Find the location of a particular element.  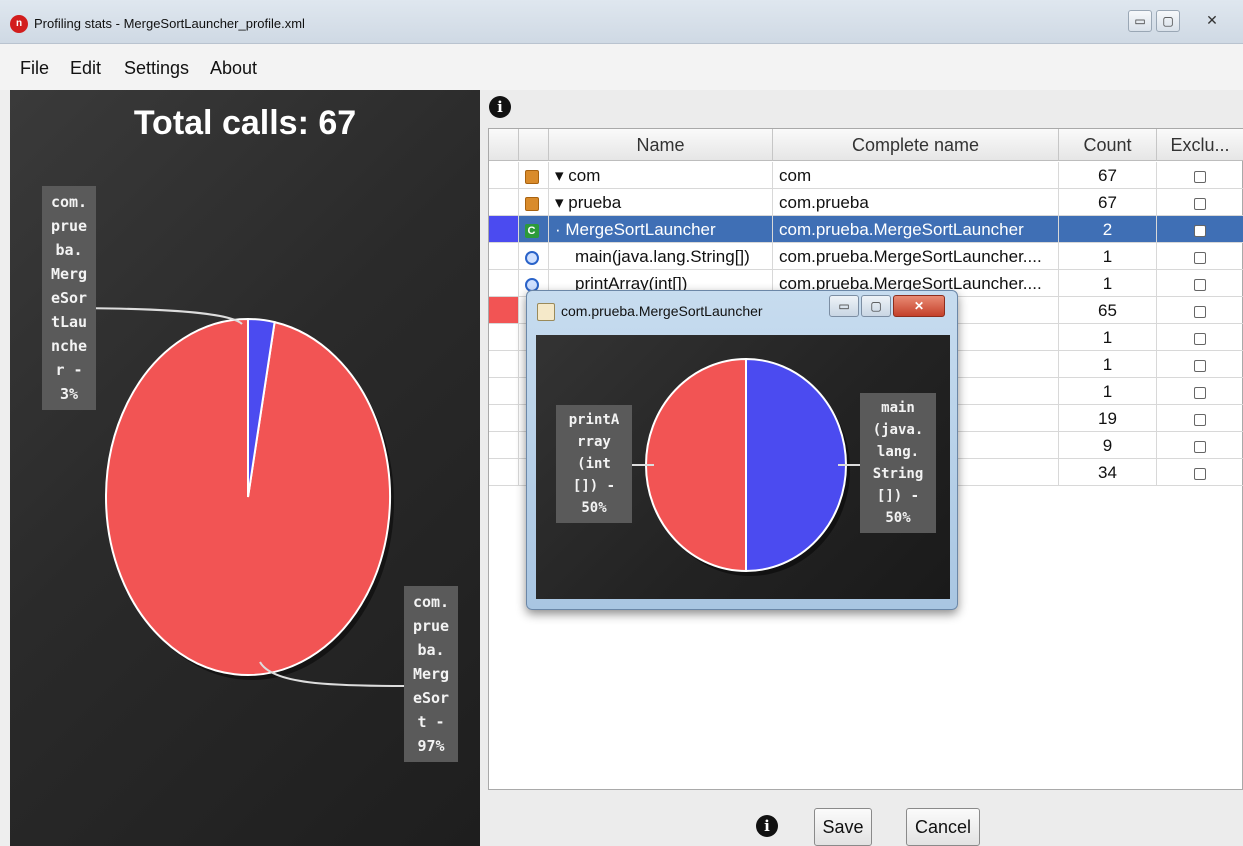

row-count: 65 is located at coordinates (1108, 310).